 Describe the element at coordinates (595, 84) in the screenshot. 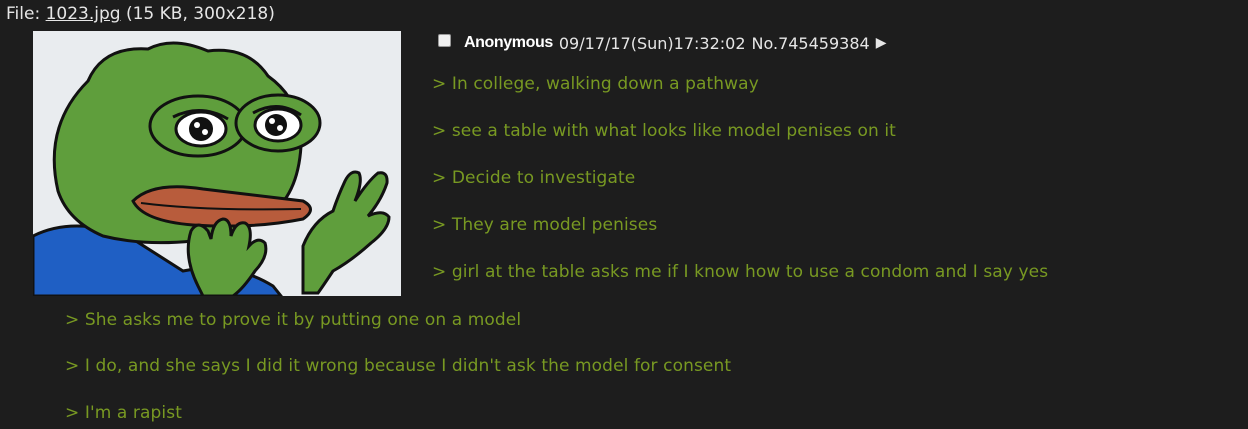

I see `greentext-line: > In college, walking down a pathway` at that location.